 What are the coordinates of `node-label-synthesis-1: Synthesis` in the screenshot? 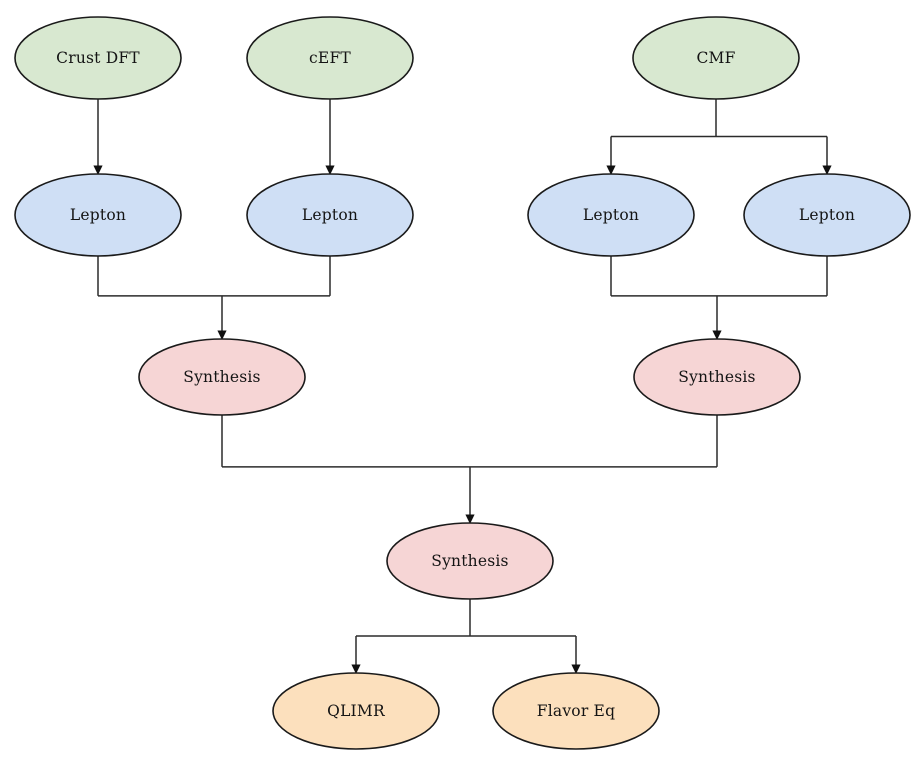 It's located at (221, 377).